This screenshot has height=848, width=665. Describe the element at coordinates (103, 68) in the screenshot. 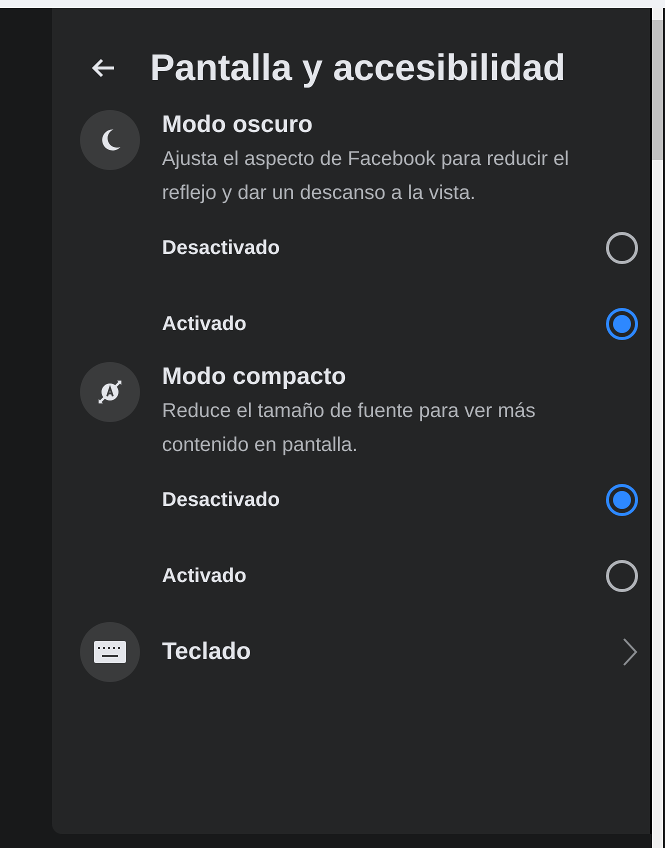

I see `back-arrow-icon` at that location.